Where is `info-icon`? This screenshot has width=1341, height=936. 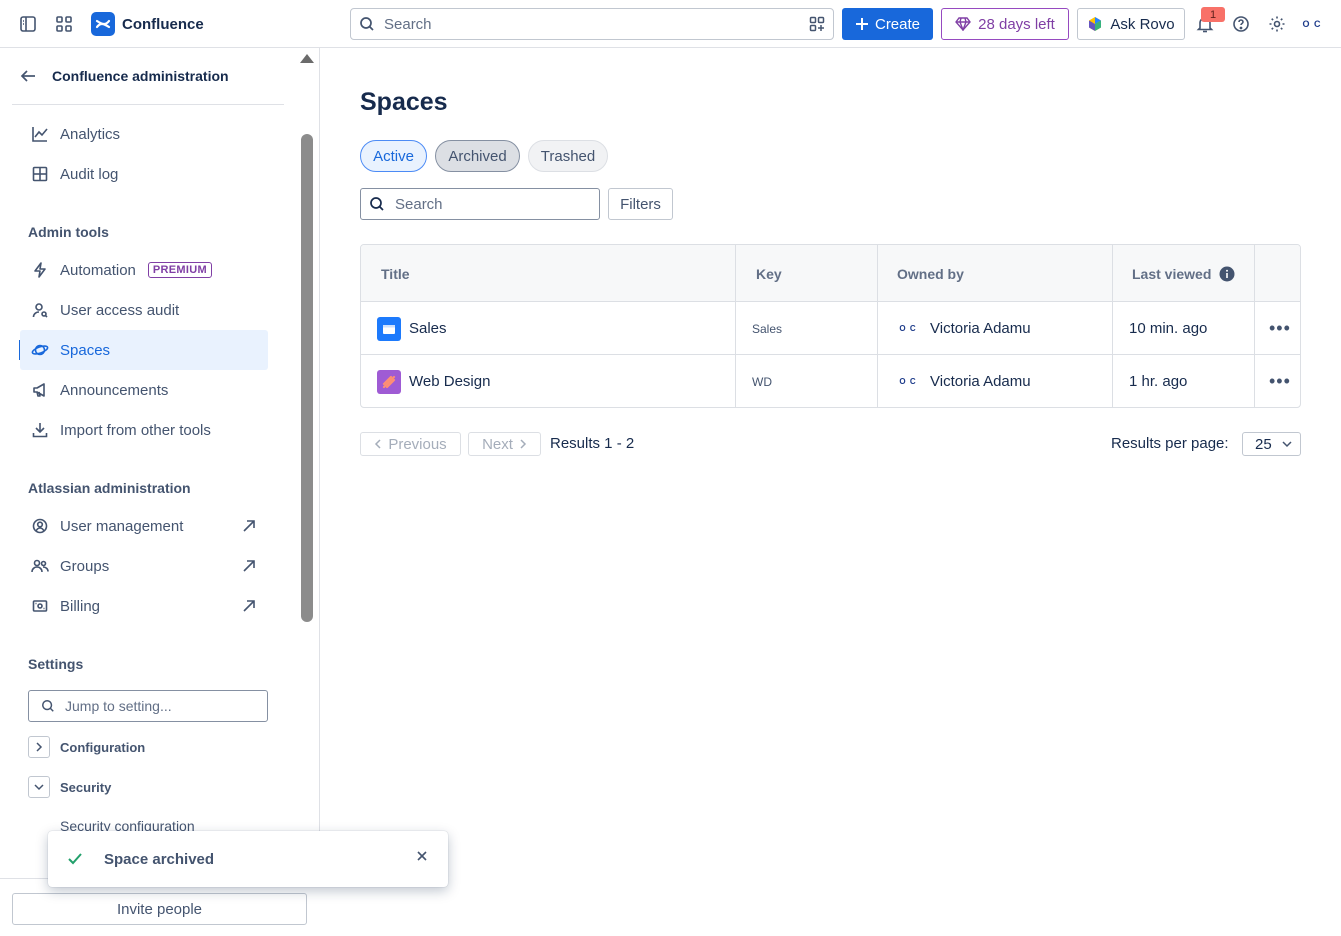 info-icon is located at coordinates (1227, 274).